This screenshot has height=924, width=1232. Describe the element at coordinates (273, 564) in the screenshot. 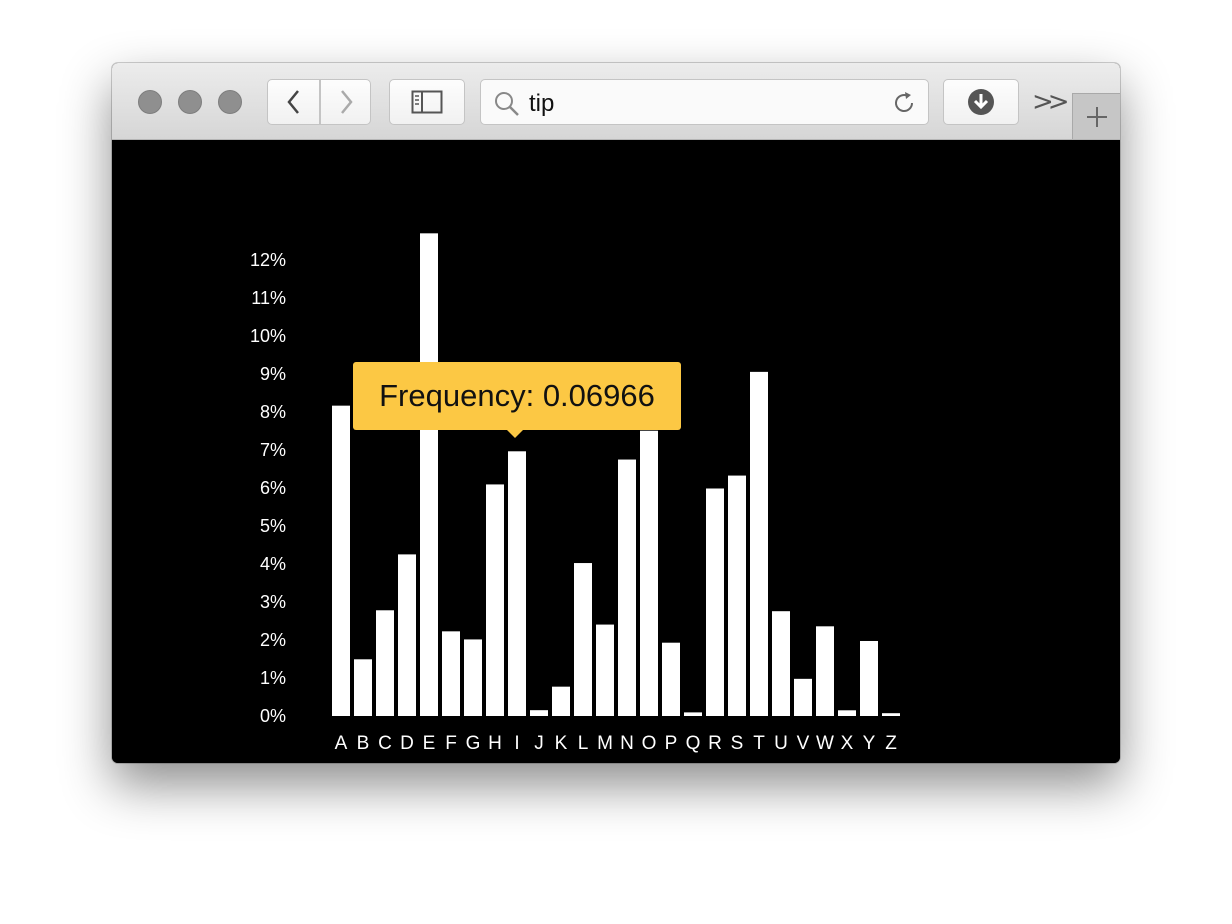

I see `y-tick-label: 4%` at that location.